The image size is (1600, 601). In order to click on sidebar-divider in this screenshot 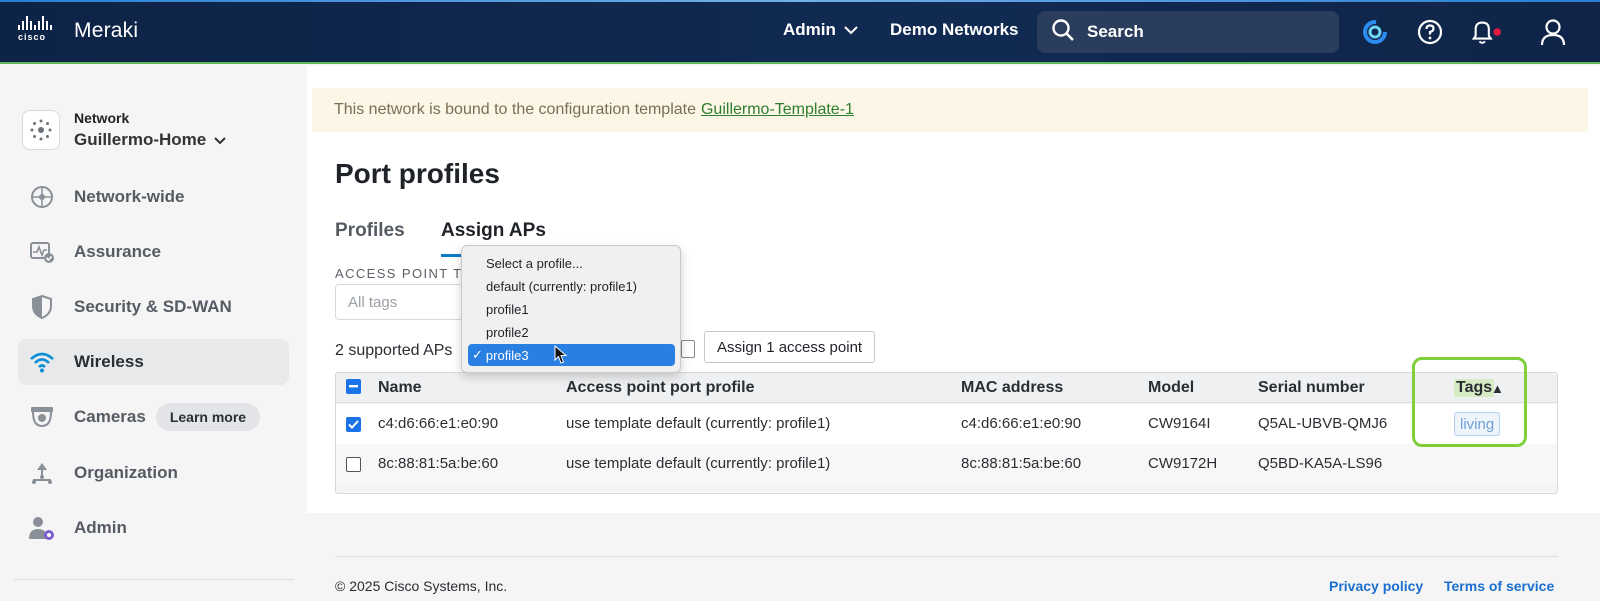, I will do `click(154, 579)`.